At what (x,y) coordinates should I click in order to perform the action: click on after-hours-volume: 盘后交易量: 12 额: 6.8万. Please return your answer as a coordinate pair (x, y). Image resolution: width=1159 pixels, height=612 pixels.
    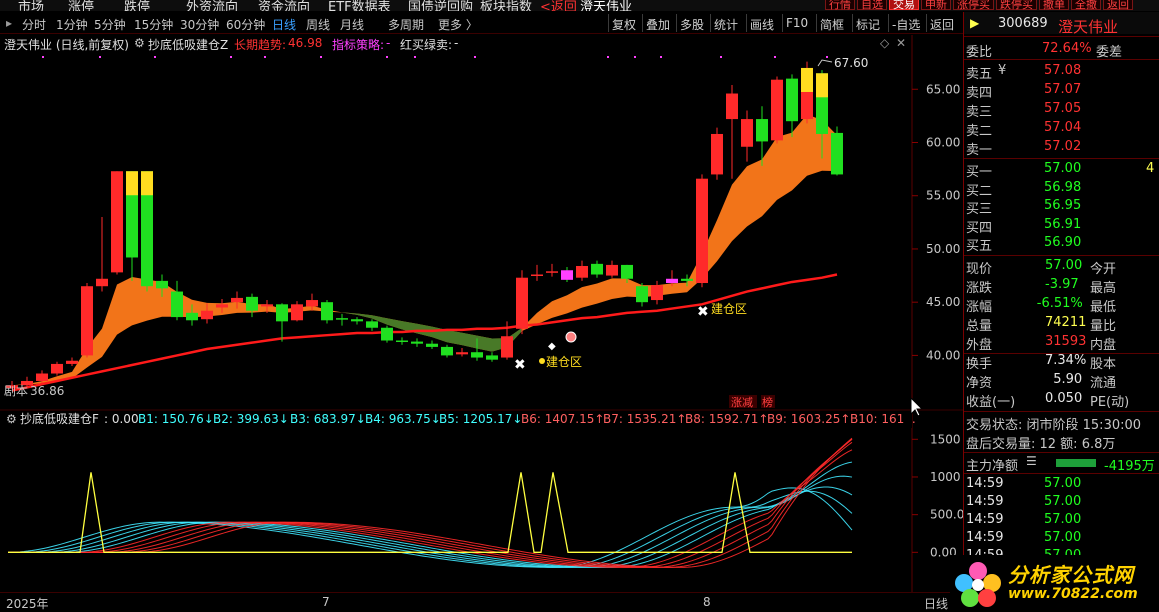
    Looking at the image, I should click on (1041, 444).